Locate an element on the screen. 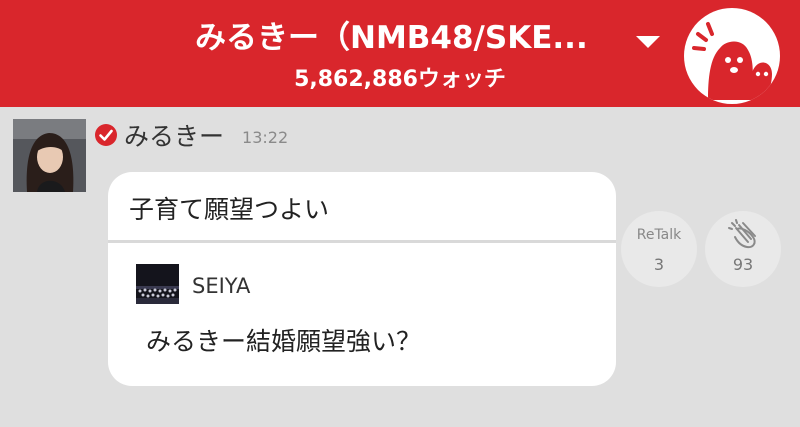 Image resolution: width=800 pixels, height=427 pixels. quote-author-avatar is located at coordinates (157, 284).